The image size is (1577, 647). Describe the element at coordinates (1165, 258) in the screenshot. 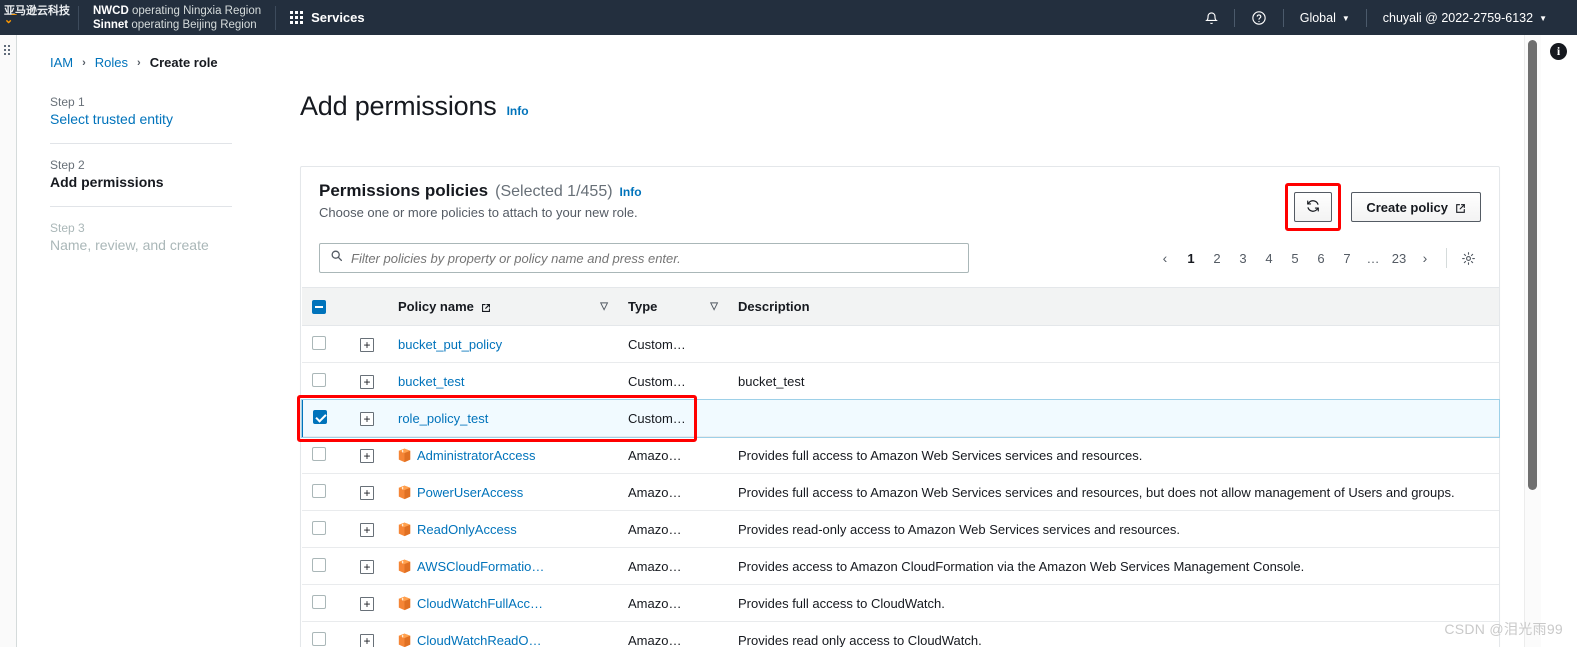

I see `chevron-left-icon: ‹` at that location.